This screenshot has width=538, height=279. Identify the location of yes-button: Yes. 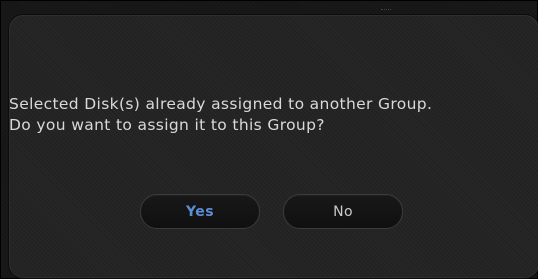
(200, 211).